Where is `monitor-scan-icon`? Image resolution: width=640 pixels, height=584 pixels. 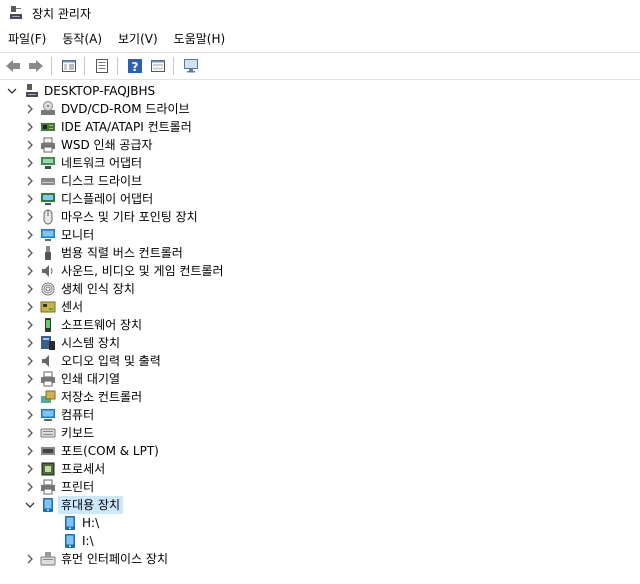 monitor-scan-icon is located at coordinates (191, 66).